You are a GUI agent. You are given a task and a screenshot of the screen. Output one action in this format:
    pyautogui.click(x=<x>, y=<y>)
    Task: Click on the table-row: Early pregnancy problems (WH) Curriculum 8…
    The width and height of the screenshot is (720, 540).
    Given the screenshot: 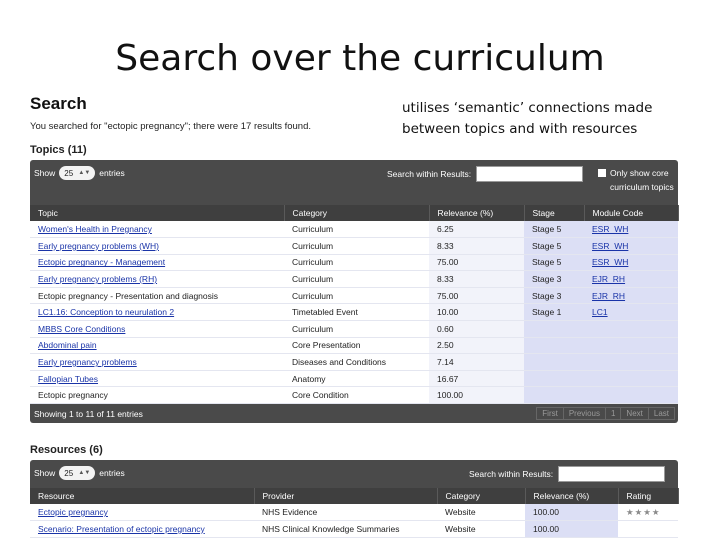 What is the action you would take?
    pyautogui.click(x=354, y=246)
    